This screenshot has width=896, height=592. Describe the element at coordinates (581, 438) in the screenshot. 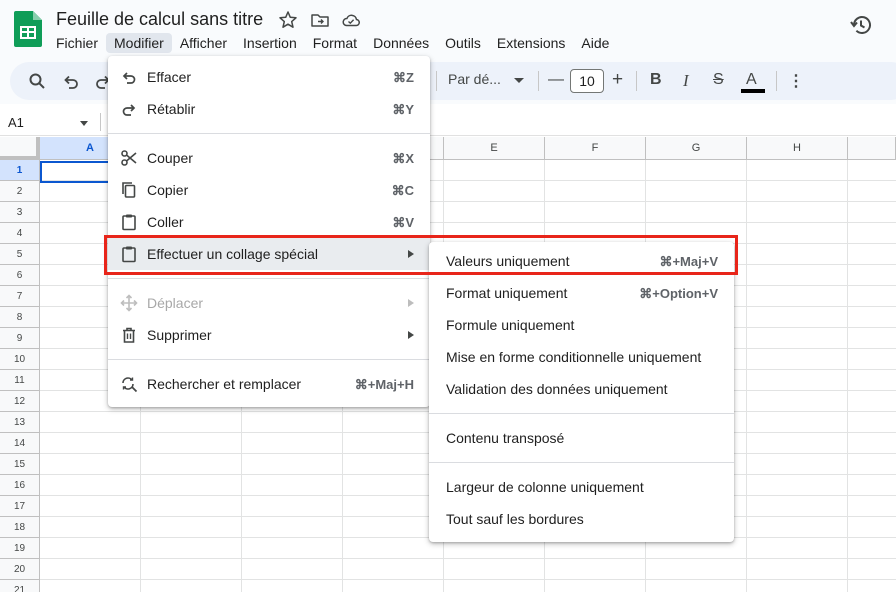

I see `menu-item-contenu-transpose: Contenu transposé` at that location.